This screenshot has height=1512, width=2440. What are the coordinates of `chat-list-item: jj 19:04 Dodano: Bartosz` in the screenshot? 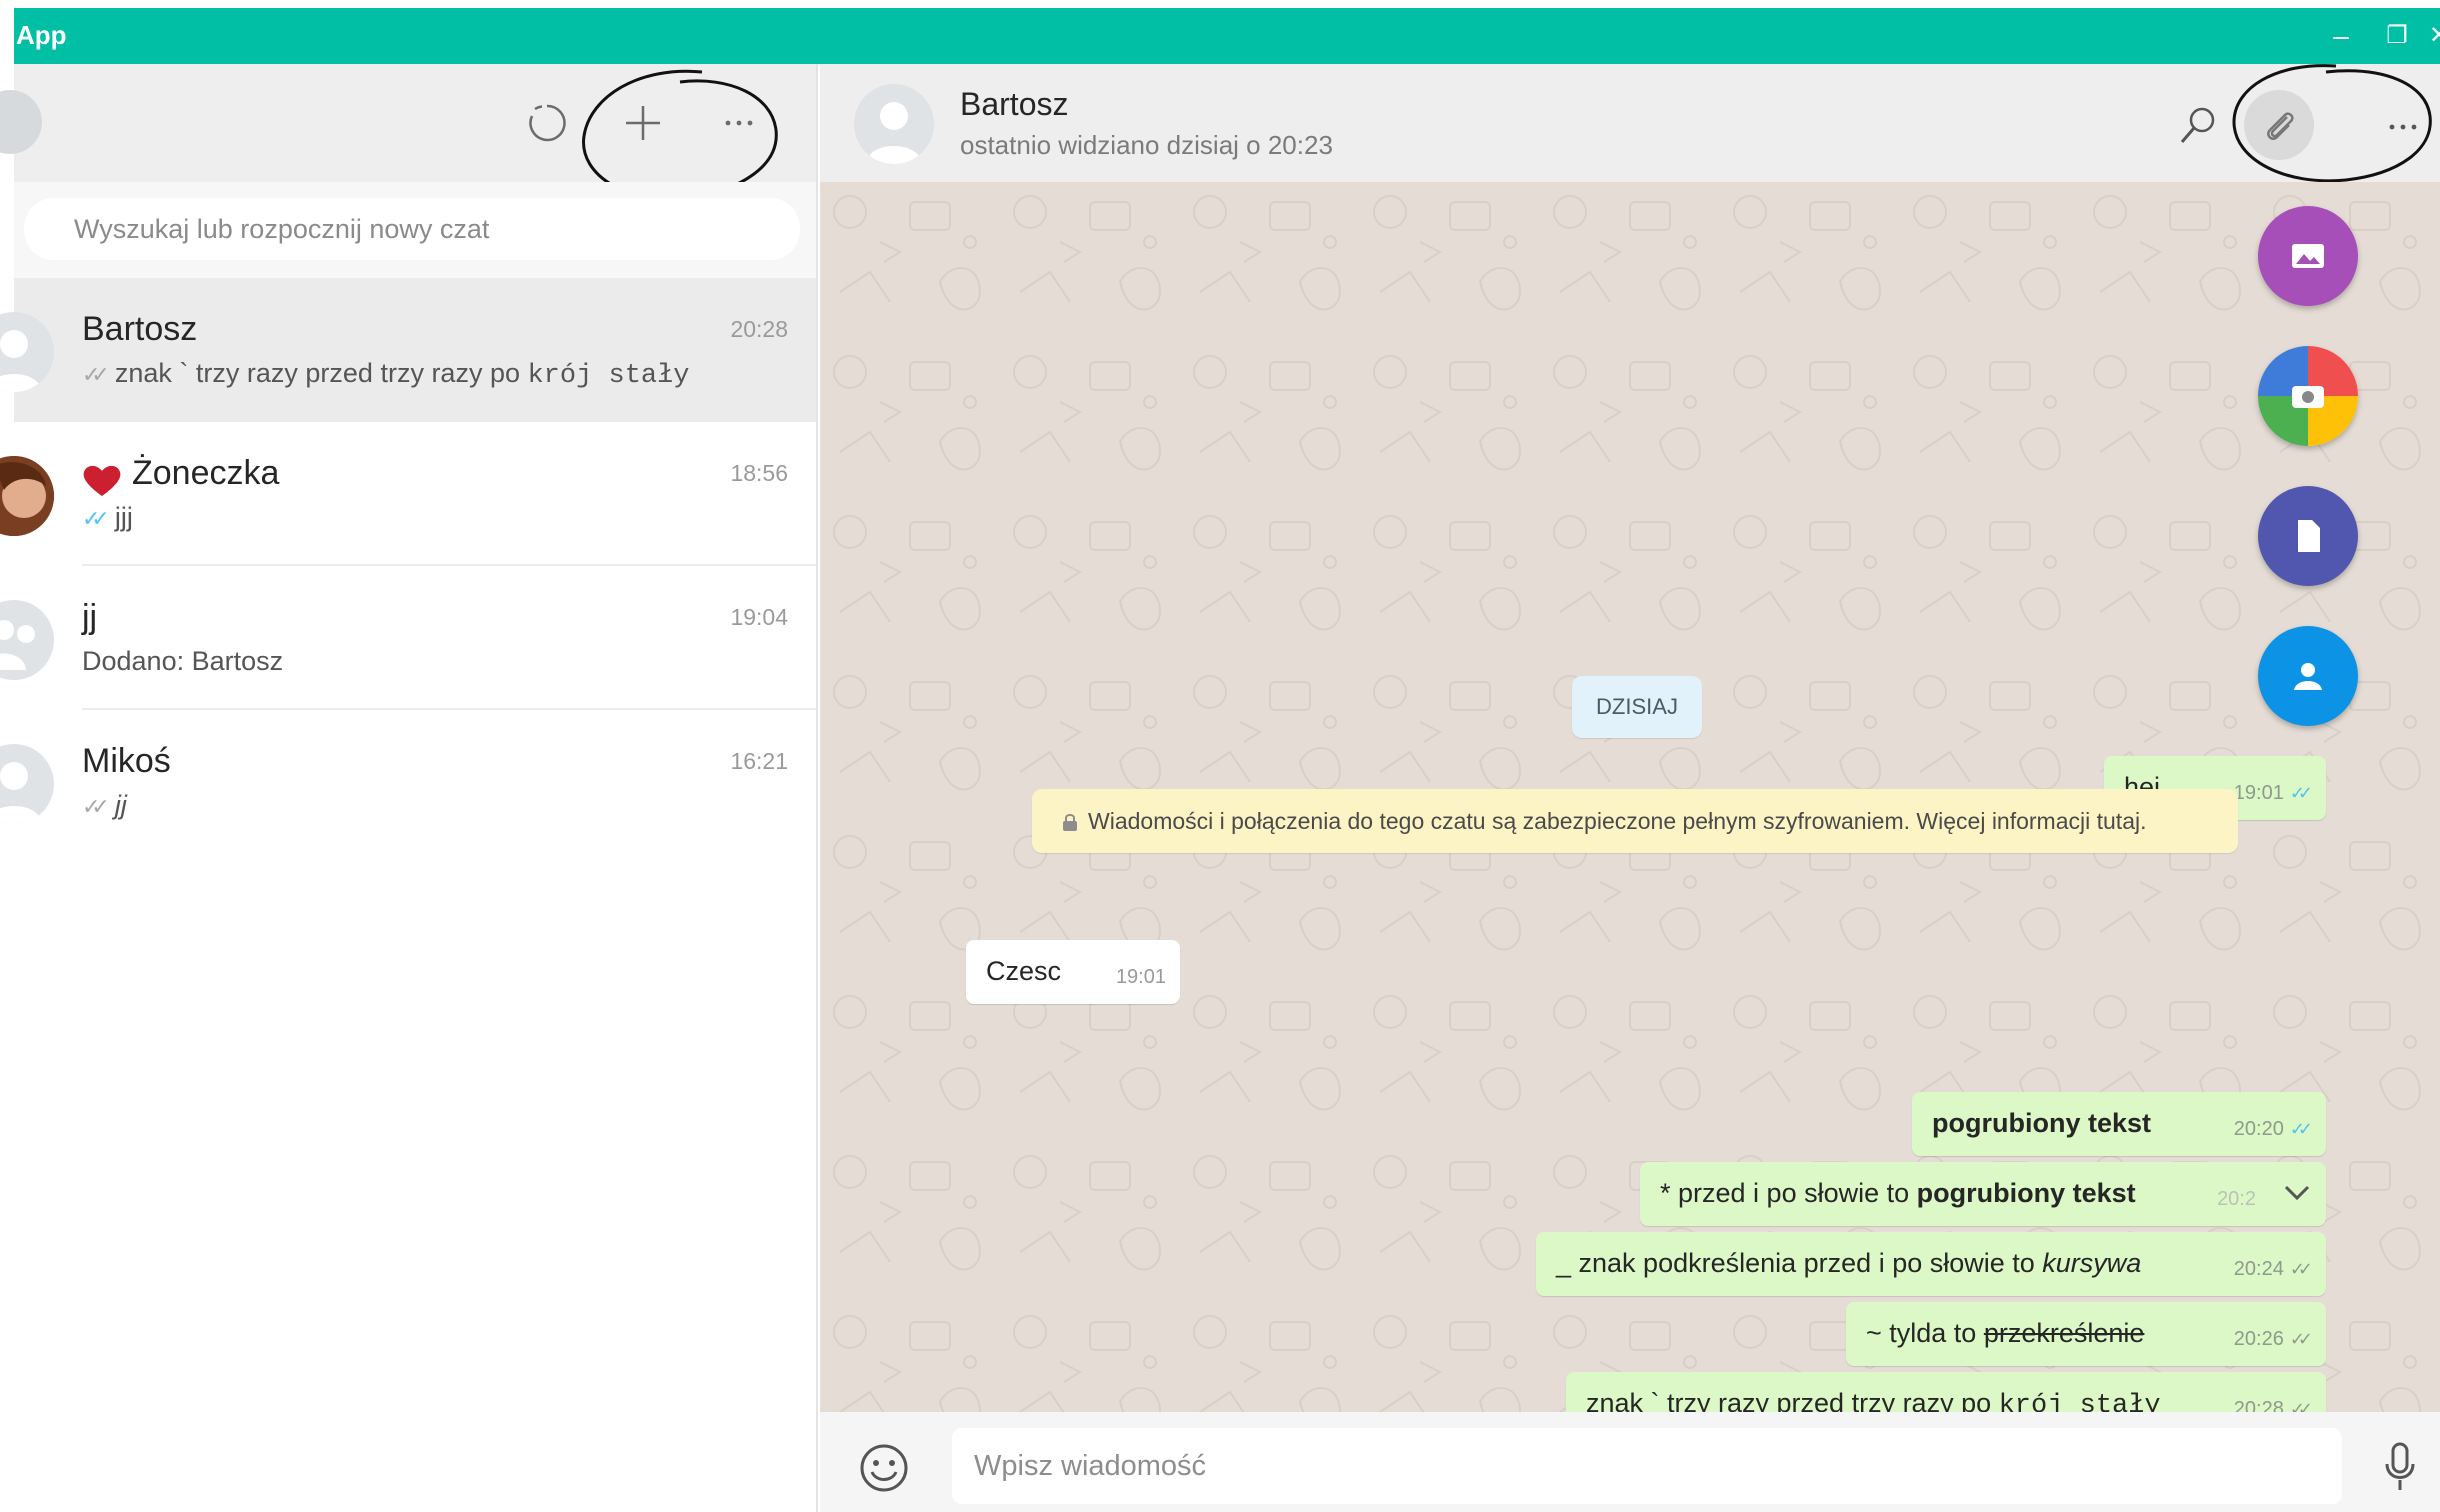 It's located at (408, 638).